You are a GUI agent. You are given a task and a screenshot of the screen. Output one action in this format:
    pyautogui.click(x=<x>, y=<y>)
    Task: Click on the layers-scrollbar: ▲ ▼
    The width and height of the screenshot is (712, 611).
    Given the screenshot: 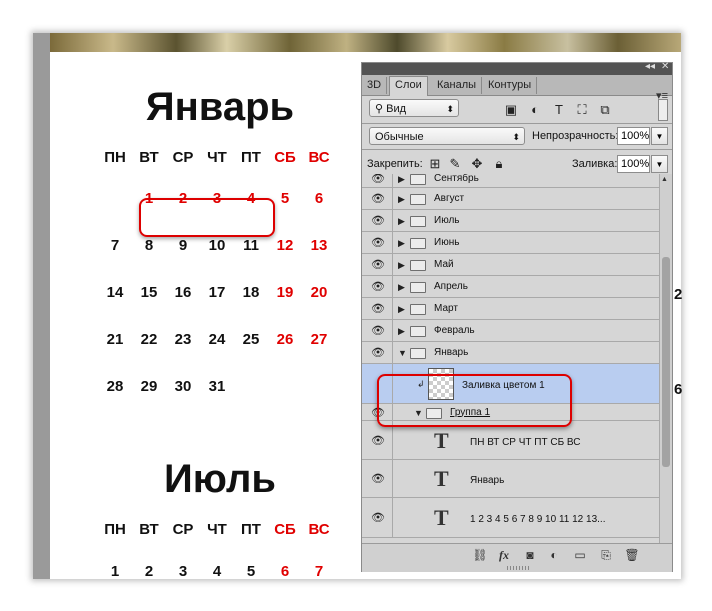 What is the action you would take?
    pyautogui.click(x=665, y=364)
    